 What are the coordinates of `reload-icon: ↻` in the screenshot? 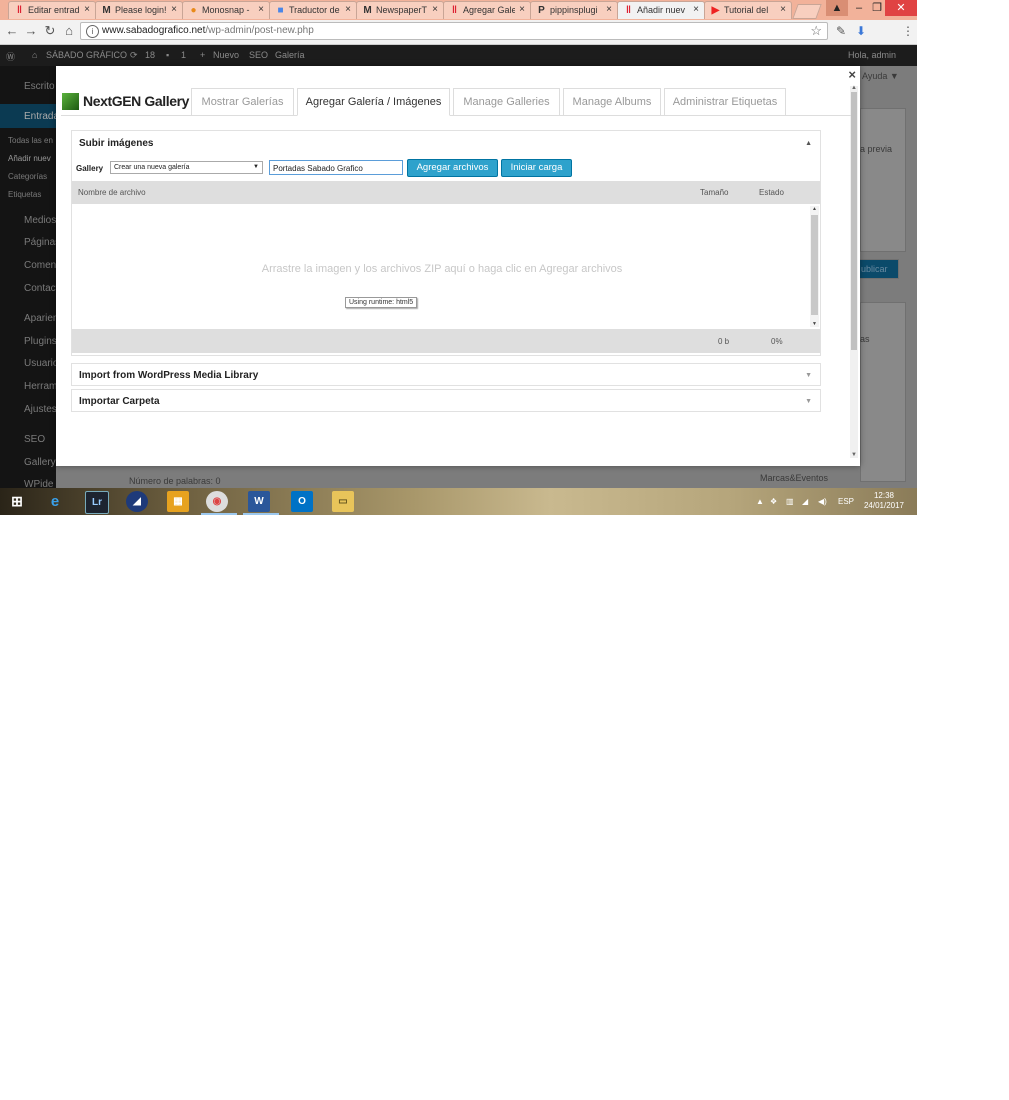 It's located at (50, 31).